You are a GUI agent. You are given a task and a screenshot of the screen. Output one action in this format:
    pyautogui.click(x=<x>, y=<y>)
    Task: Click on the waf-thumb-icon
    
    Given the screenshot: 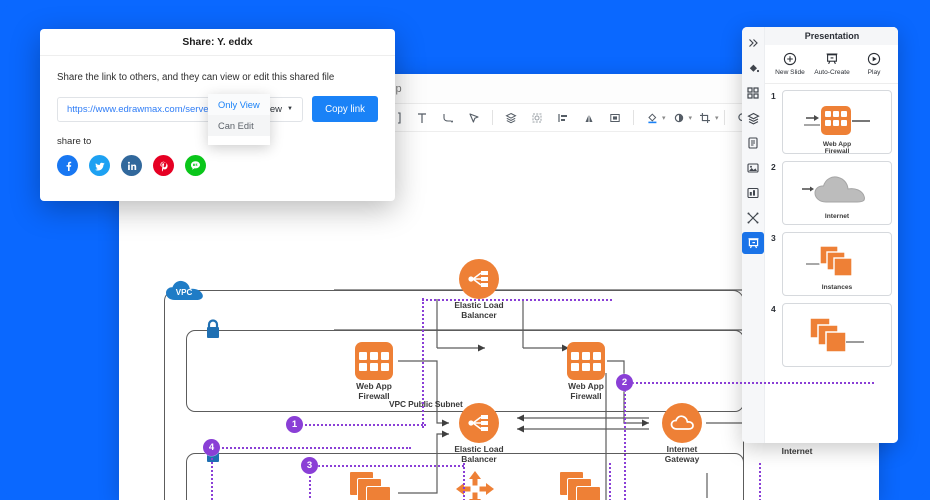 What is the action you would take?
    pyautogui.click(x=837, y=120)
    